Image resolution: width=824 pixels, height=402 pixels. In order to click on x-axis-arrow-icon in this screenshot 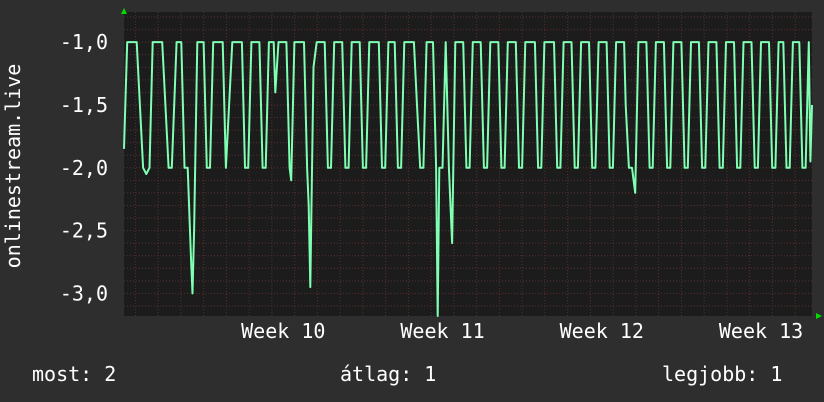, I will do `click(819, 316)`.